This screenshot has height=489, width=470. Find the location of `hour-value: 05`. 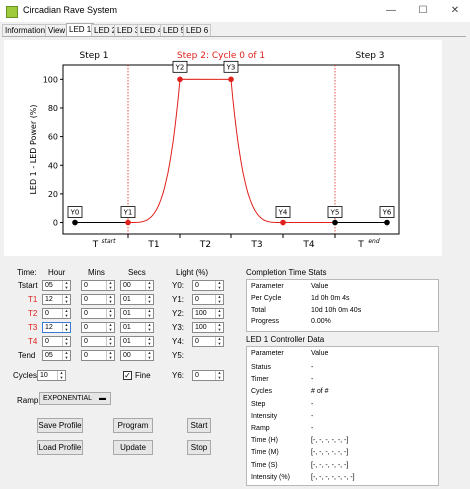

hour-value: 05 is located at coordinates (49, 285).